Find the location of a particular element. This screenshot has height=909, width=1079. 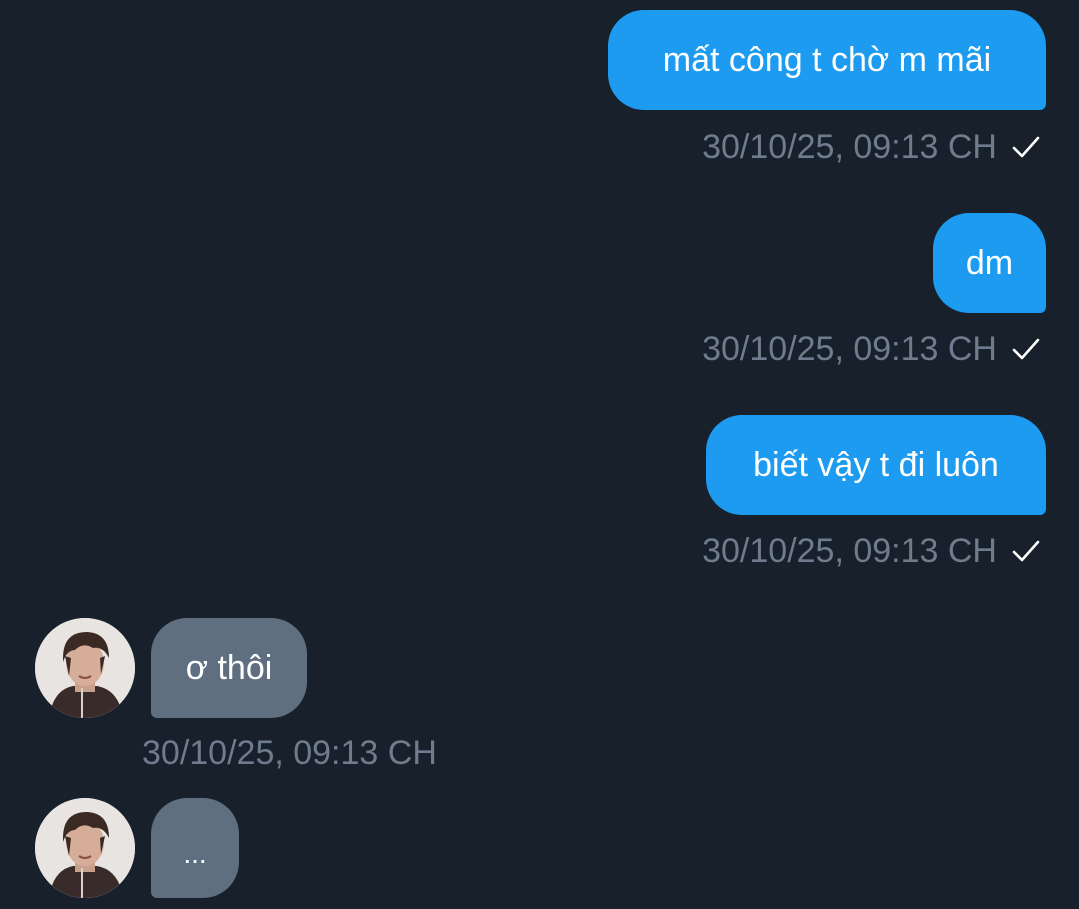

message-bubble-outgoing: mất công t chờ m mãi is located at coordinates (827, 60).